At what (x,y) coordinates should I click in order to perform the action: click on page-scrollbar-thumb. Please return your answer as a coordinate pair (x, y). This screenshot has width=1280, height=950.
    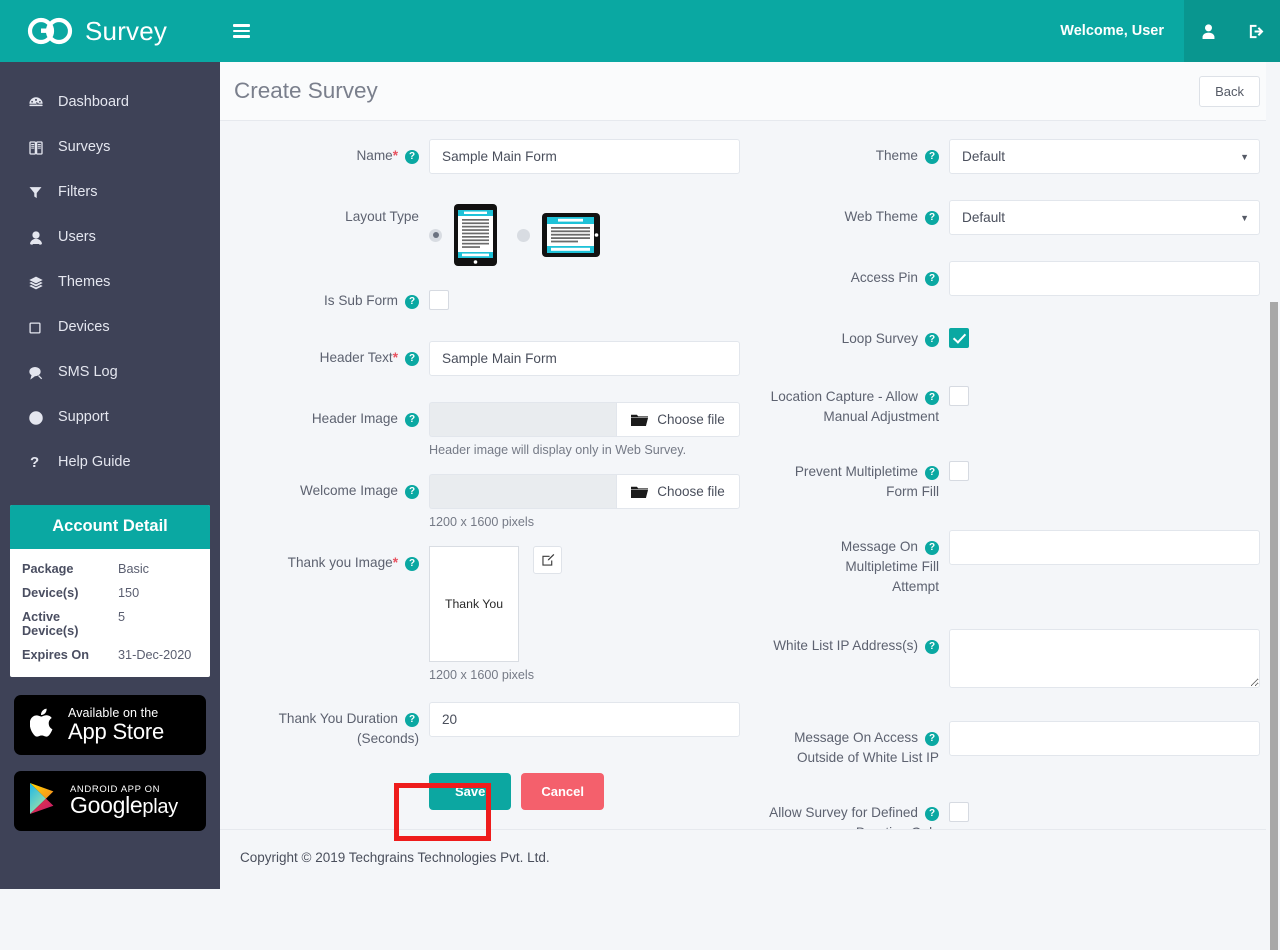
    Looking at the image, I should click on (1274, 626).